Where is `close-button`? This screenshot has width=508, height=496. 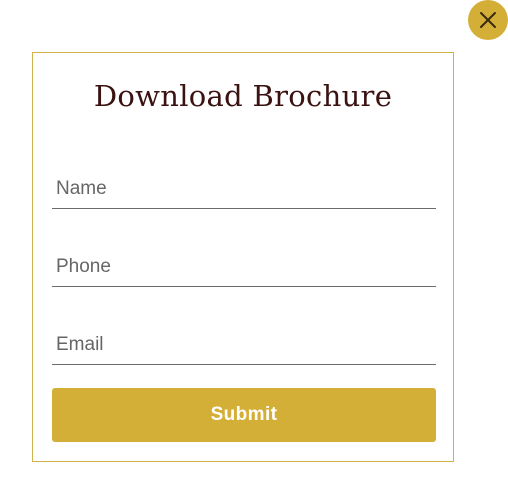
close-button is located at coordinates (488, 20).